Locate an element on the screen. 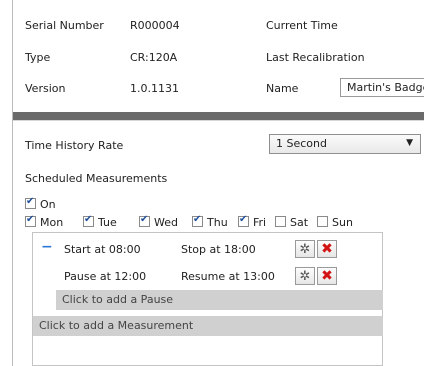 This screenshot has height=366, width=424. type-value: CR:120A is located at coordinates (154, 57).